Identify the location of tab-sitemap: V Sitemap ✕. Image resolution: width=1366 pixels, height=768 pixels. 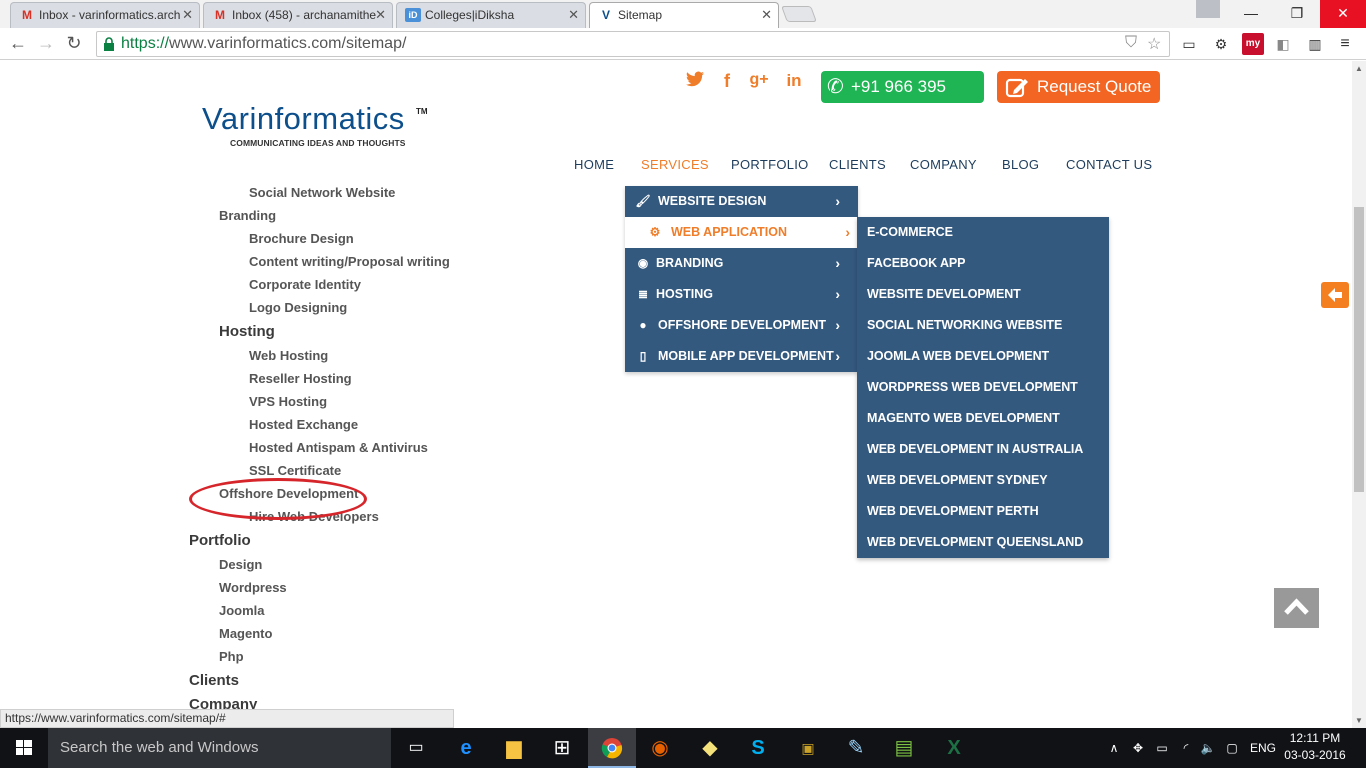
(684, 15).